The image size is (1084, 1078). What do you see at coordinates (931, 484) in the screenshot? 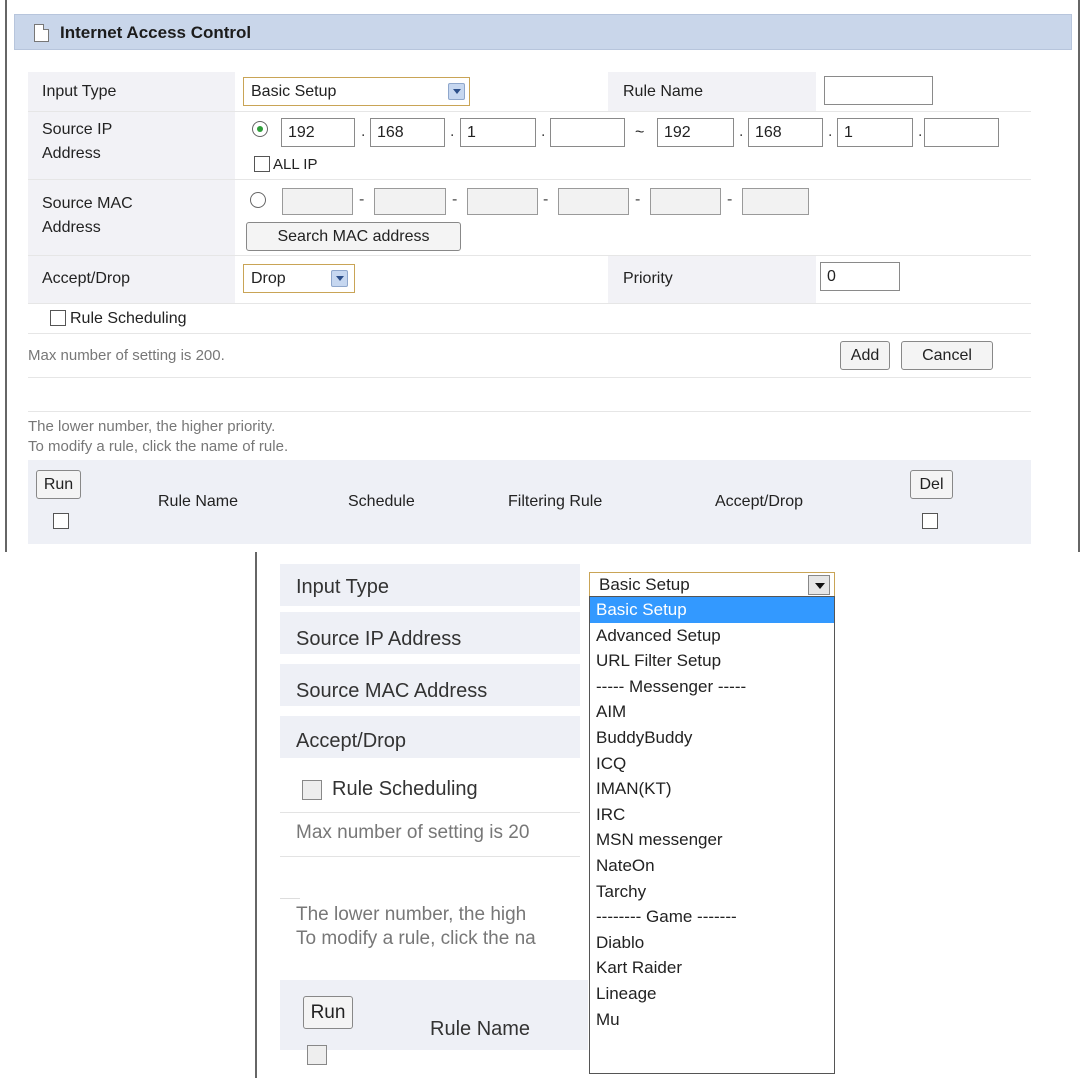
I see `del-button: Del` at bounding box center [931, 484].